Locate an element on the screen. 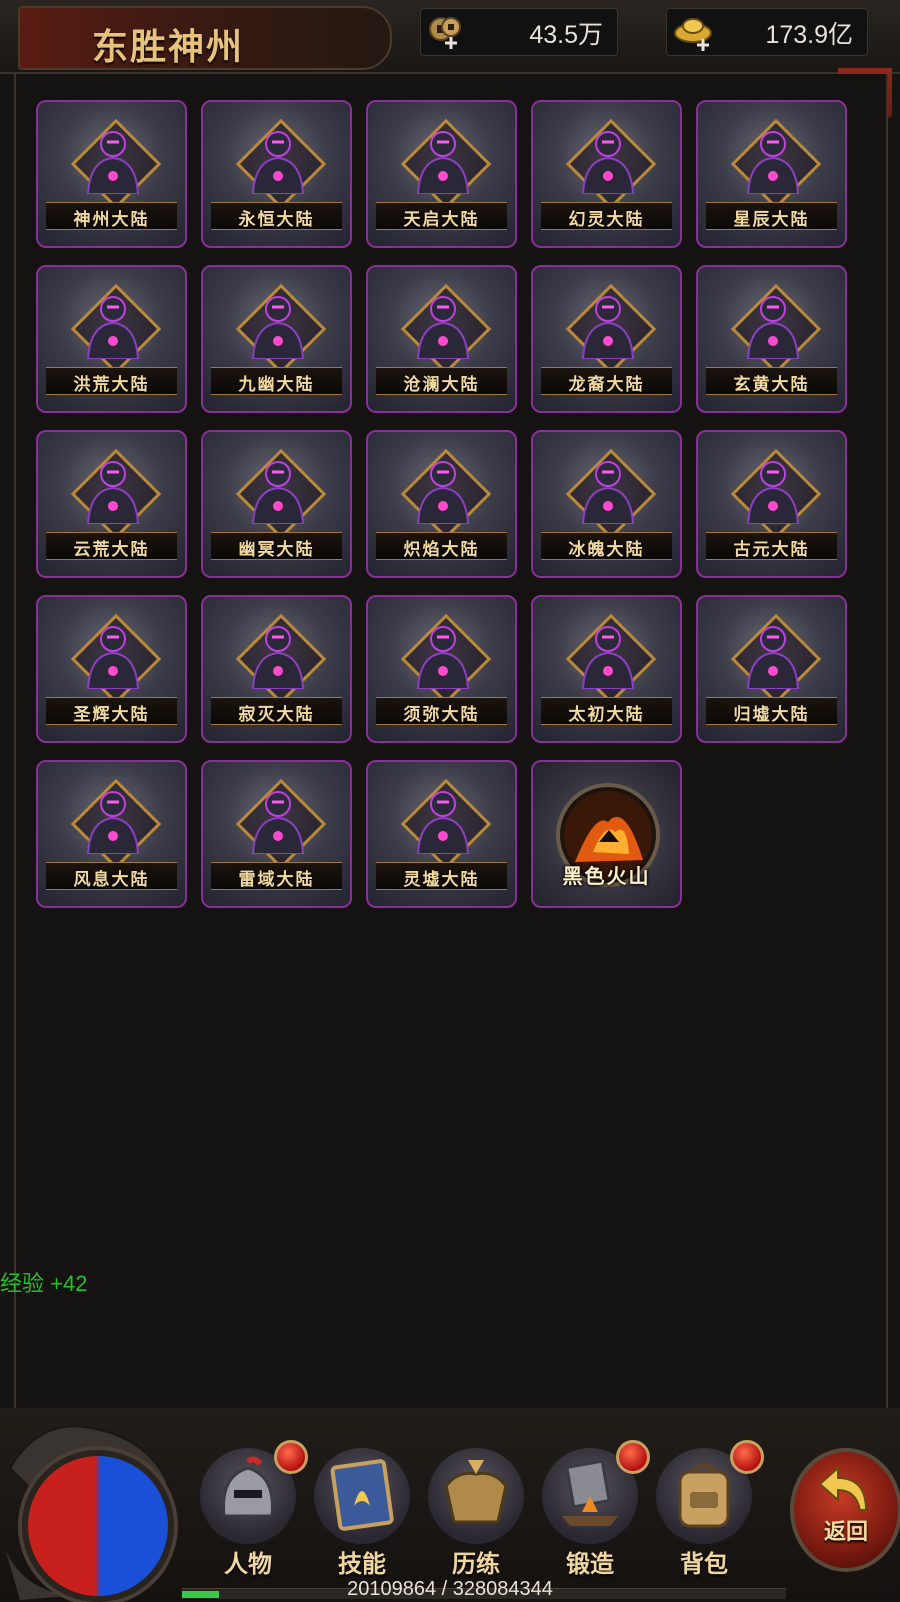  gold-currency: 173.9亿 is located at coordinates (767, 32).